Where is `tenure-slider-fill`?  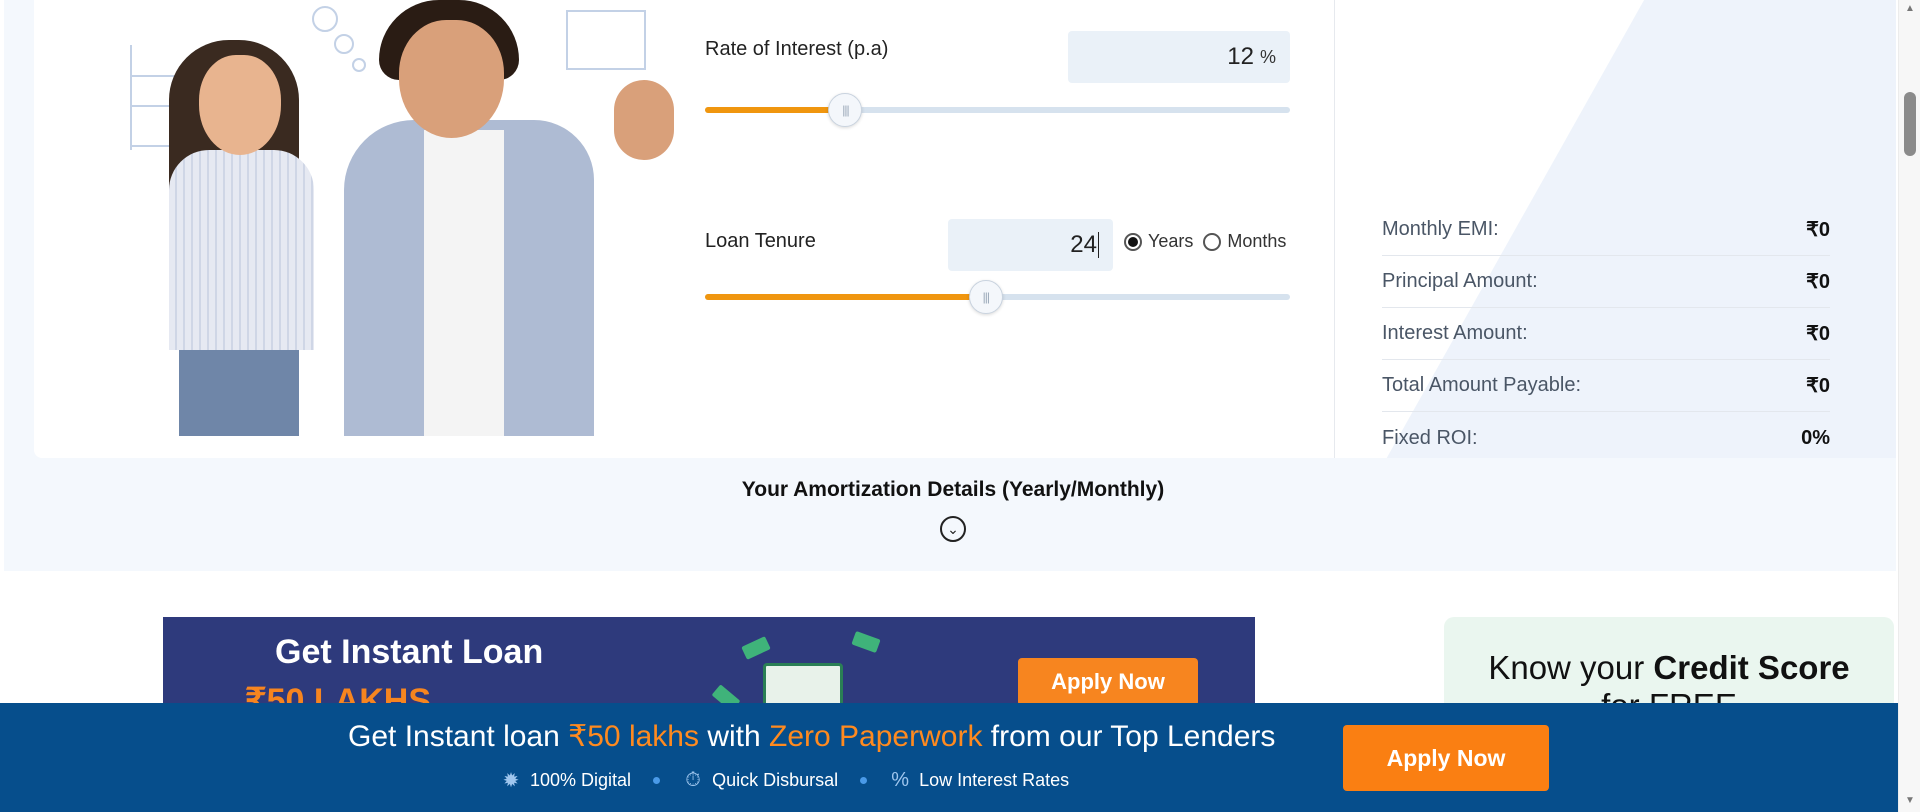 tenure-slider-fill is located at coordinates (845, 297).